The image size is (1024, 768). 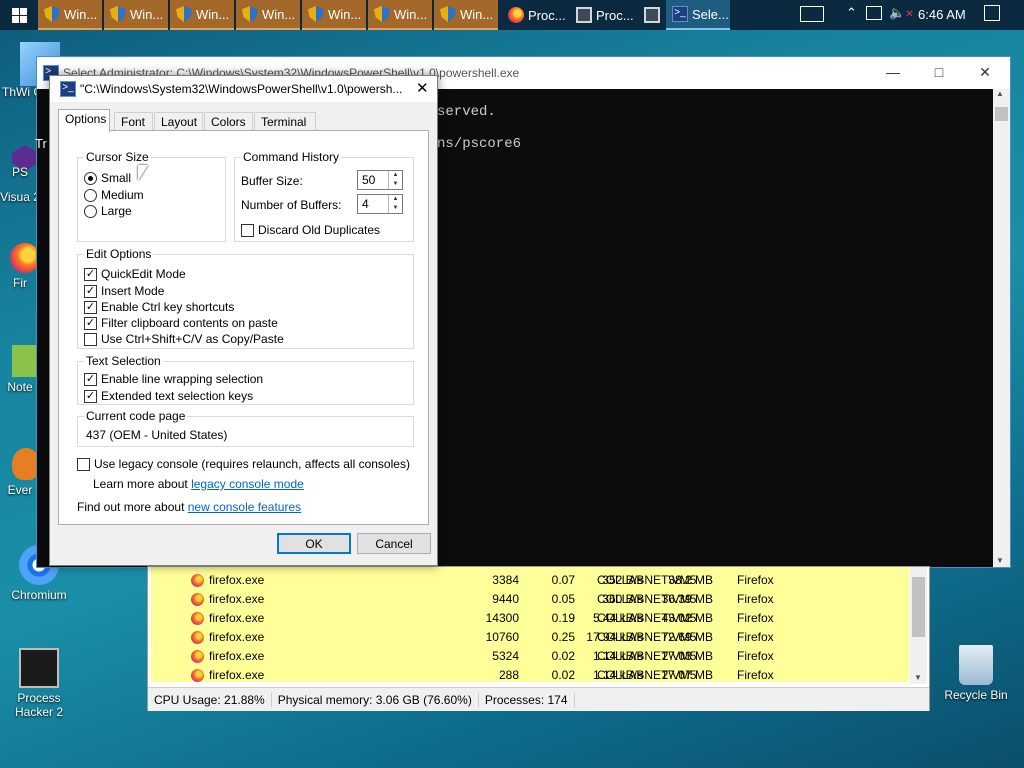 I want to click on console-features-link: new console features, so click(x=244, y=507).